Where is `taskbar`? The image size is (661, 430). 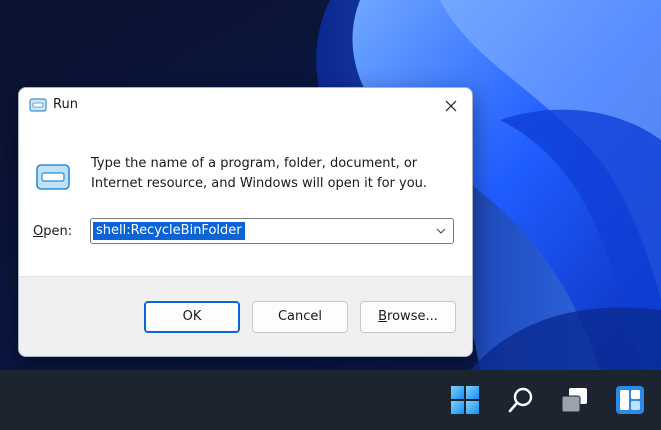 taskbar is located at coordinates (330, 400).